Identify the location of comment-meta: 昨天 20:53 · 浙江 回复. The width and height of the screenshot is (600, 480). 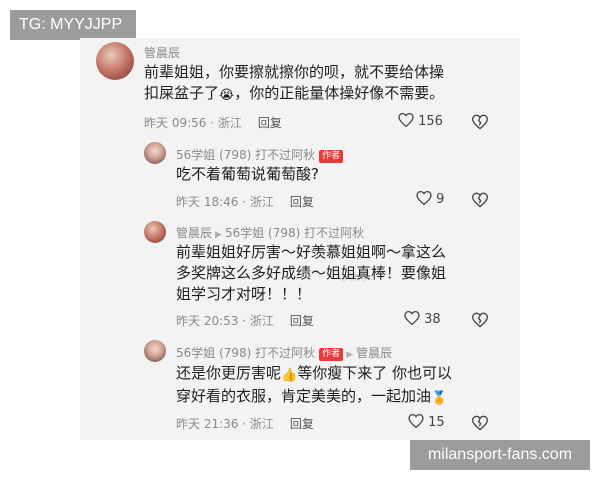
(245, 320).